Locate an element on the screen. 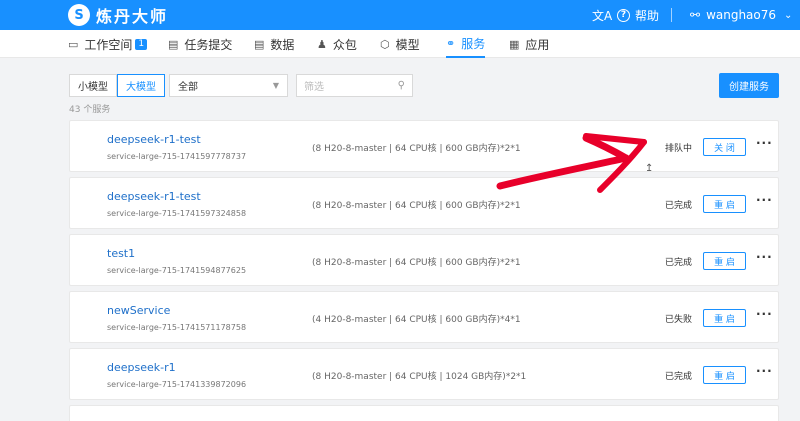 The height and width of the screenshot is (421, 800). service-id: service-large-715-1741597324858 is located at coordinates (177, 213).